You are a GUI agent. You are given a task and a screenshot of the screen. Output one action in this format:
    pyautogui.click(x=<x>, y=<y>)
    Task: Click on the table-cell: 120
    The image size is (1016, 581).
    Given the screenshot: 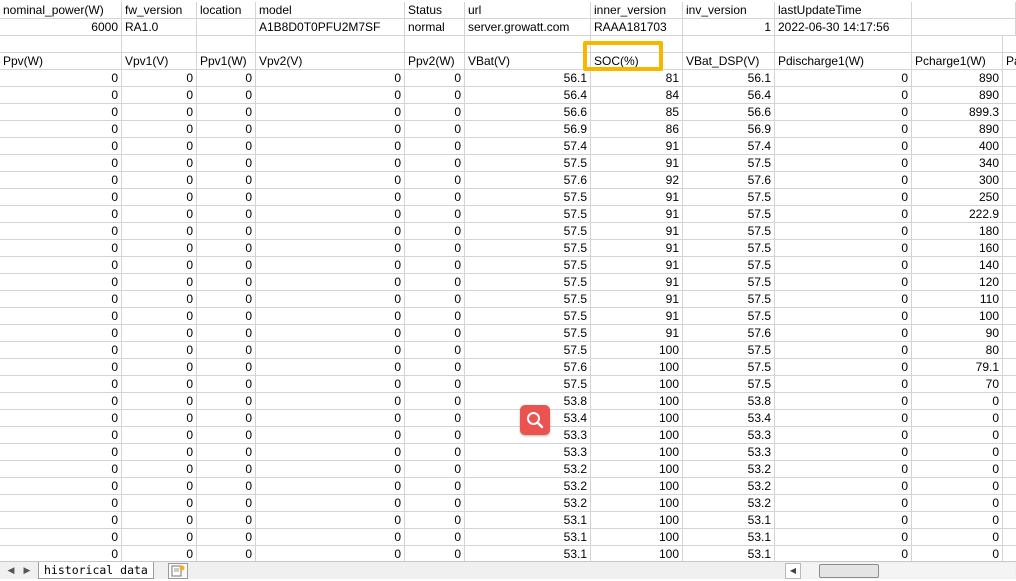 What is the action you would take?
    pyautogui.click(x=957, y=282)
    